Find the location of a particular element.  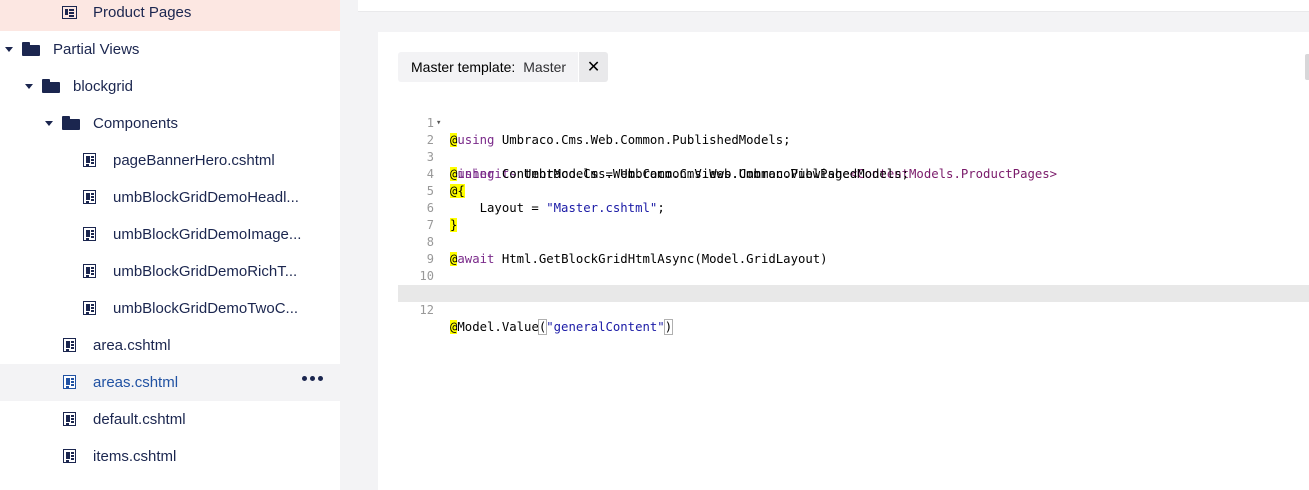

tree-item-areas: areas.cshtml is located at coordinates (170, 382).